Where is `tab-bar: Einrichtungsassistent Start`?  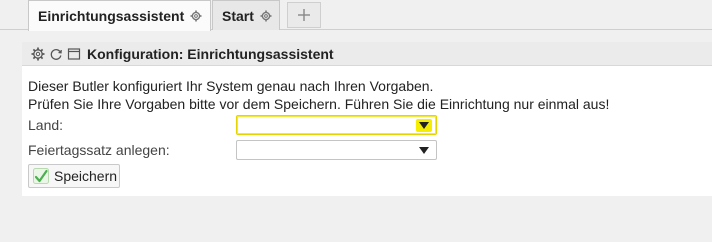
tab-bar: Einrichtungsassistent Start is located at coordinates (356, 15).